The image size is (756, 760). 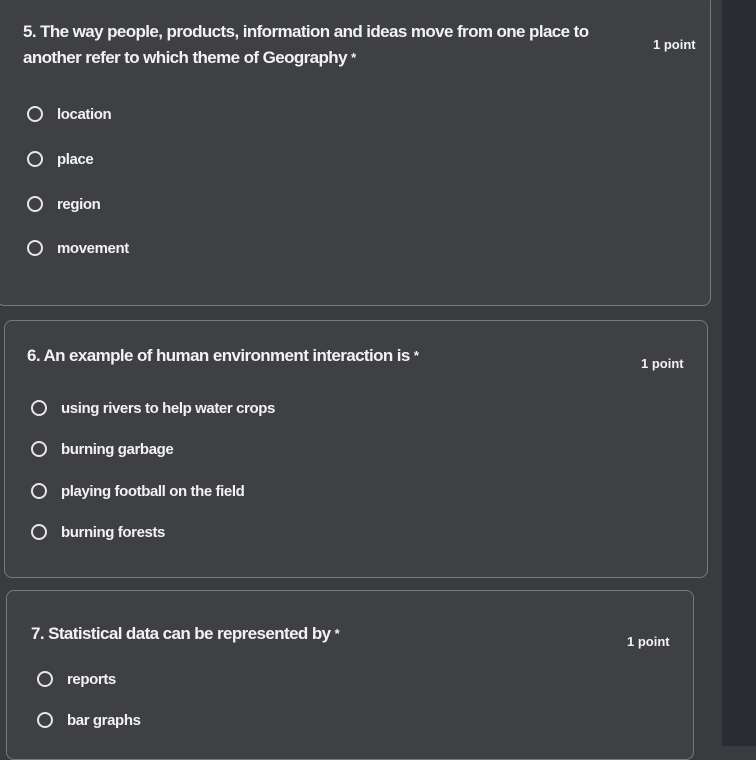 I want to click on option-playing-football: playing football on the field, so click(x=138, y=491).